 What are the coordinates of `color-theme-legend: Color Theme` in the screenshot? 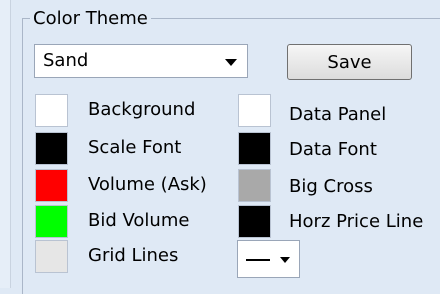 It's located at (90, 19).